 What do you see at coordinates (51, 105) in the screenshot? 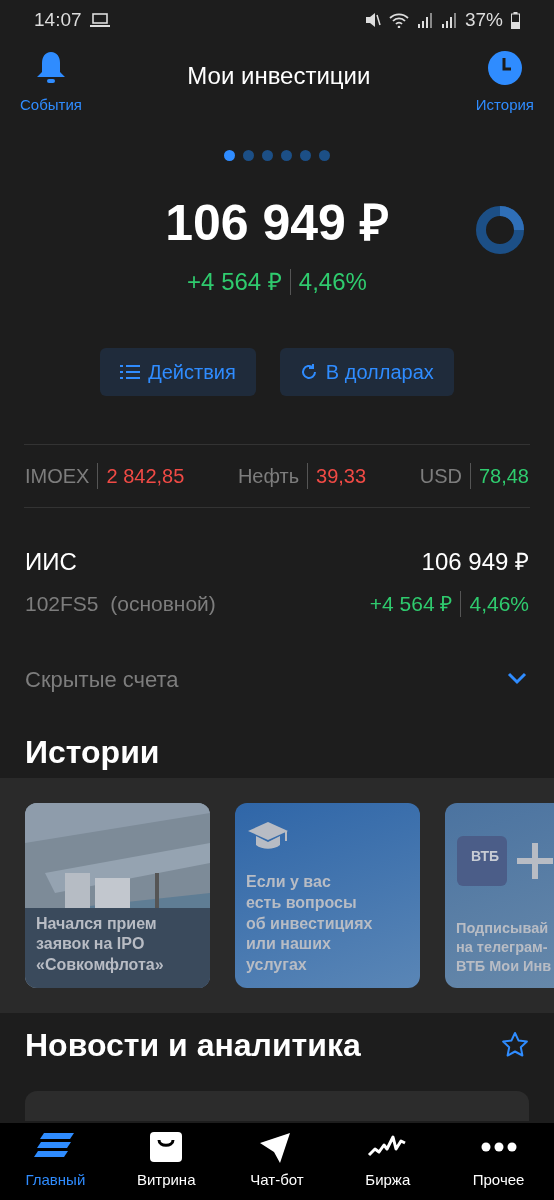
I see `events-label: События` at bounding box center [51, 105].